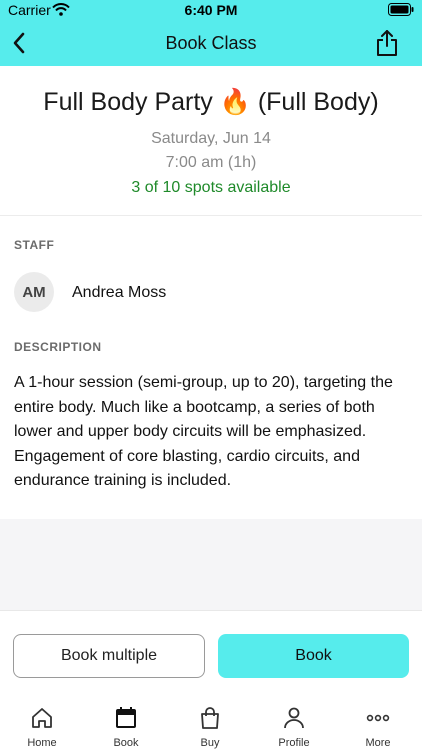 This screenshot has height=750, width=422. What do you see at coordinates (42, 718) in the screenshot?
I see `home-icon` at bounding box center [42, 718].